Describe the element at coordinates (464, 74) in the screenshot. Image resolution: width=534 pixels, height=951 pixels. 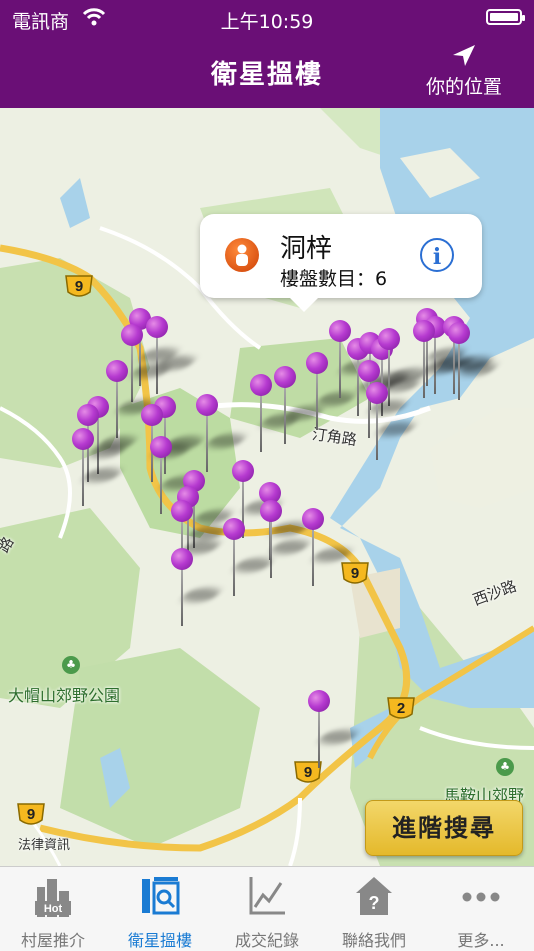
I see `my-location-button: 你的位置` at that location.